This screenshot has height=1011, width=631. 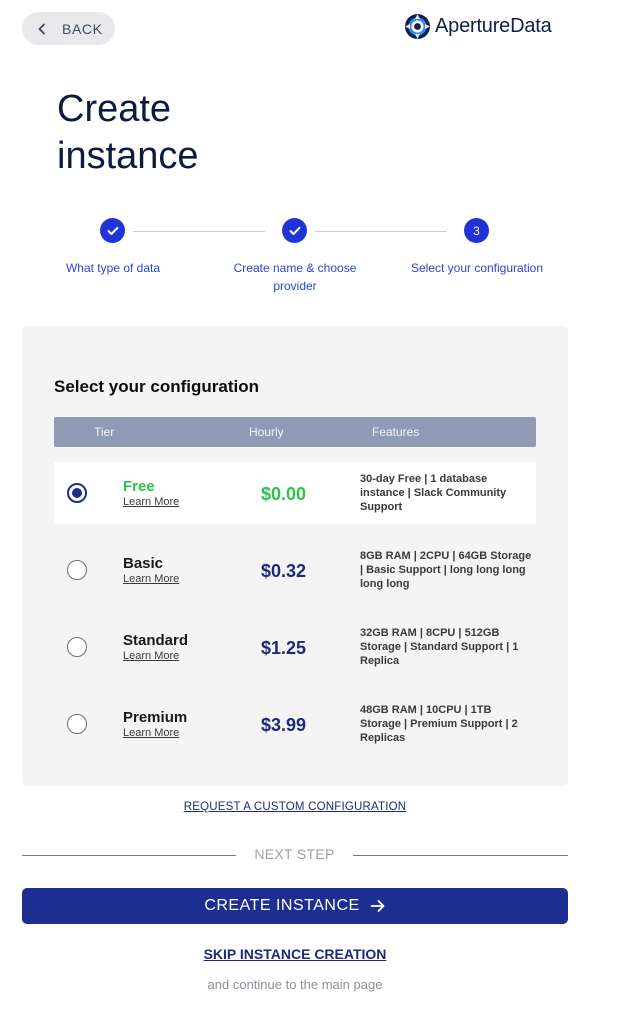 I want to click on chevron-left-icon, so click(x=42, y=29).